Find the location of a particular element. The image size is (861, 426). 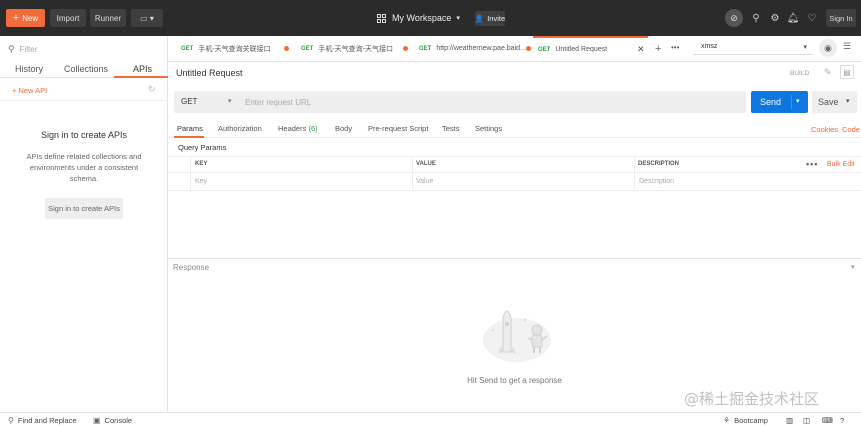

request-tab-label: 手机-天气查询关联接口 is located at coordinates (234, 49).